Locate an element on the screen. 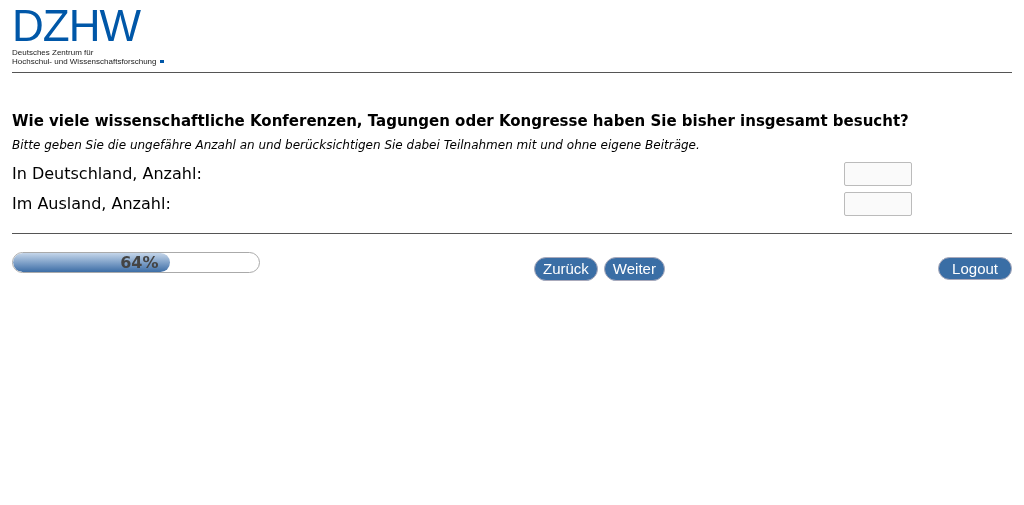 The height and width of the screenshot is (505, 1024). logo-subtitle: Deutsches Zentrum für is located at coordinates (53, 52).